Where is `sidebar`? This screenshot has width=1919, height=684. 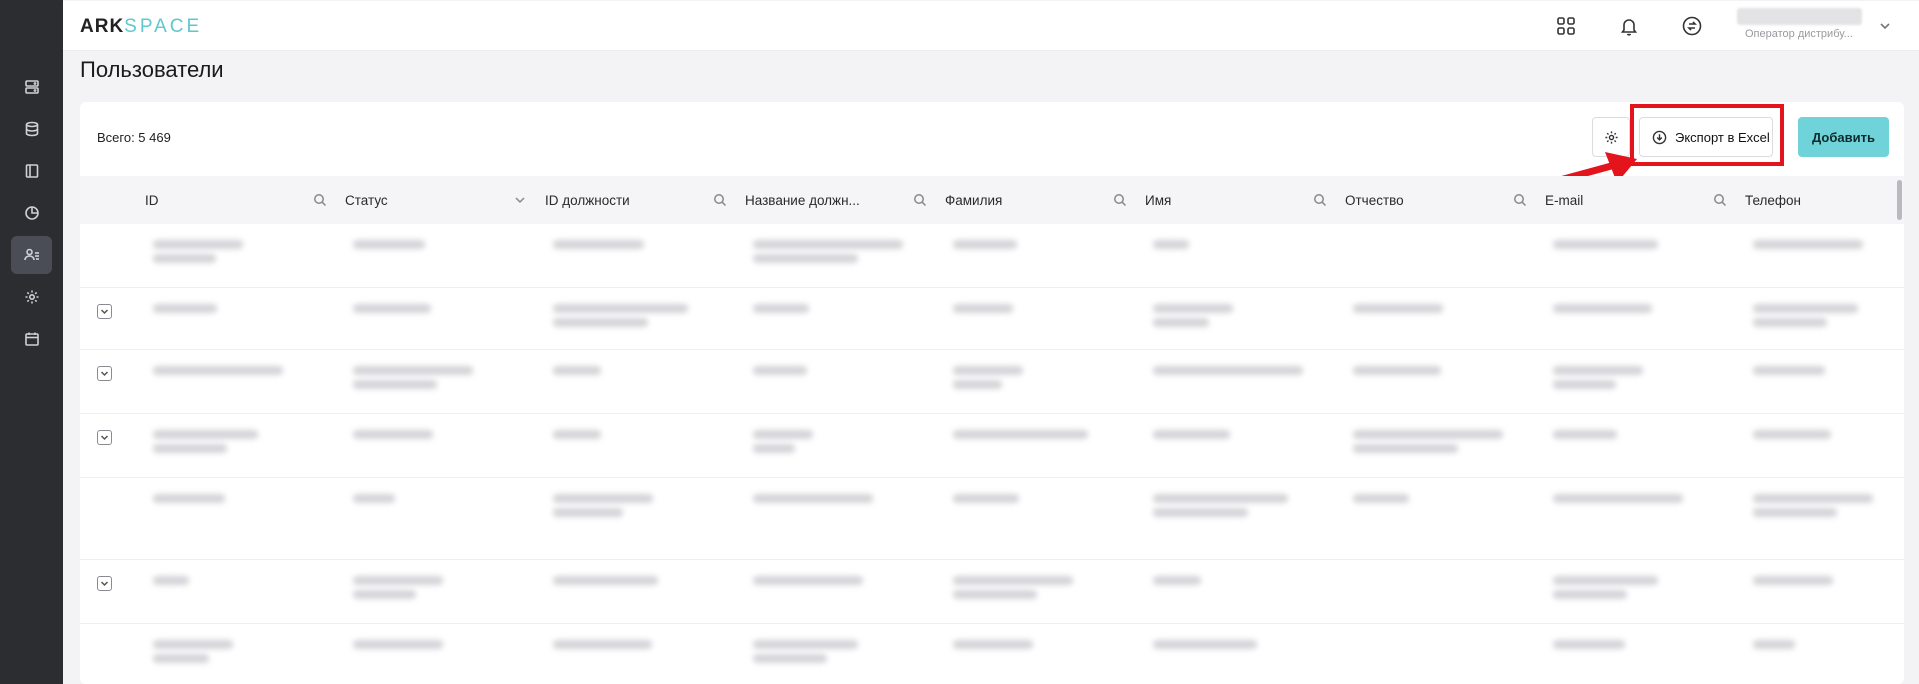
sidebar is located at coordinates (31, 342).